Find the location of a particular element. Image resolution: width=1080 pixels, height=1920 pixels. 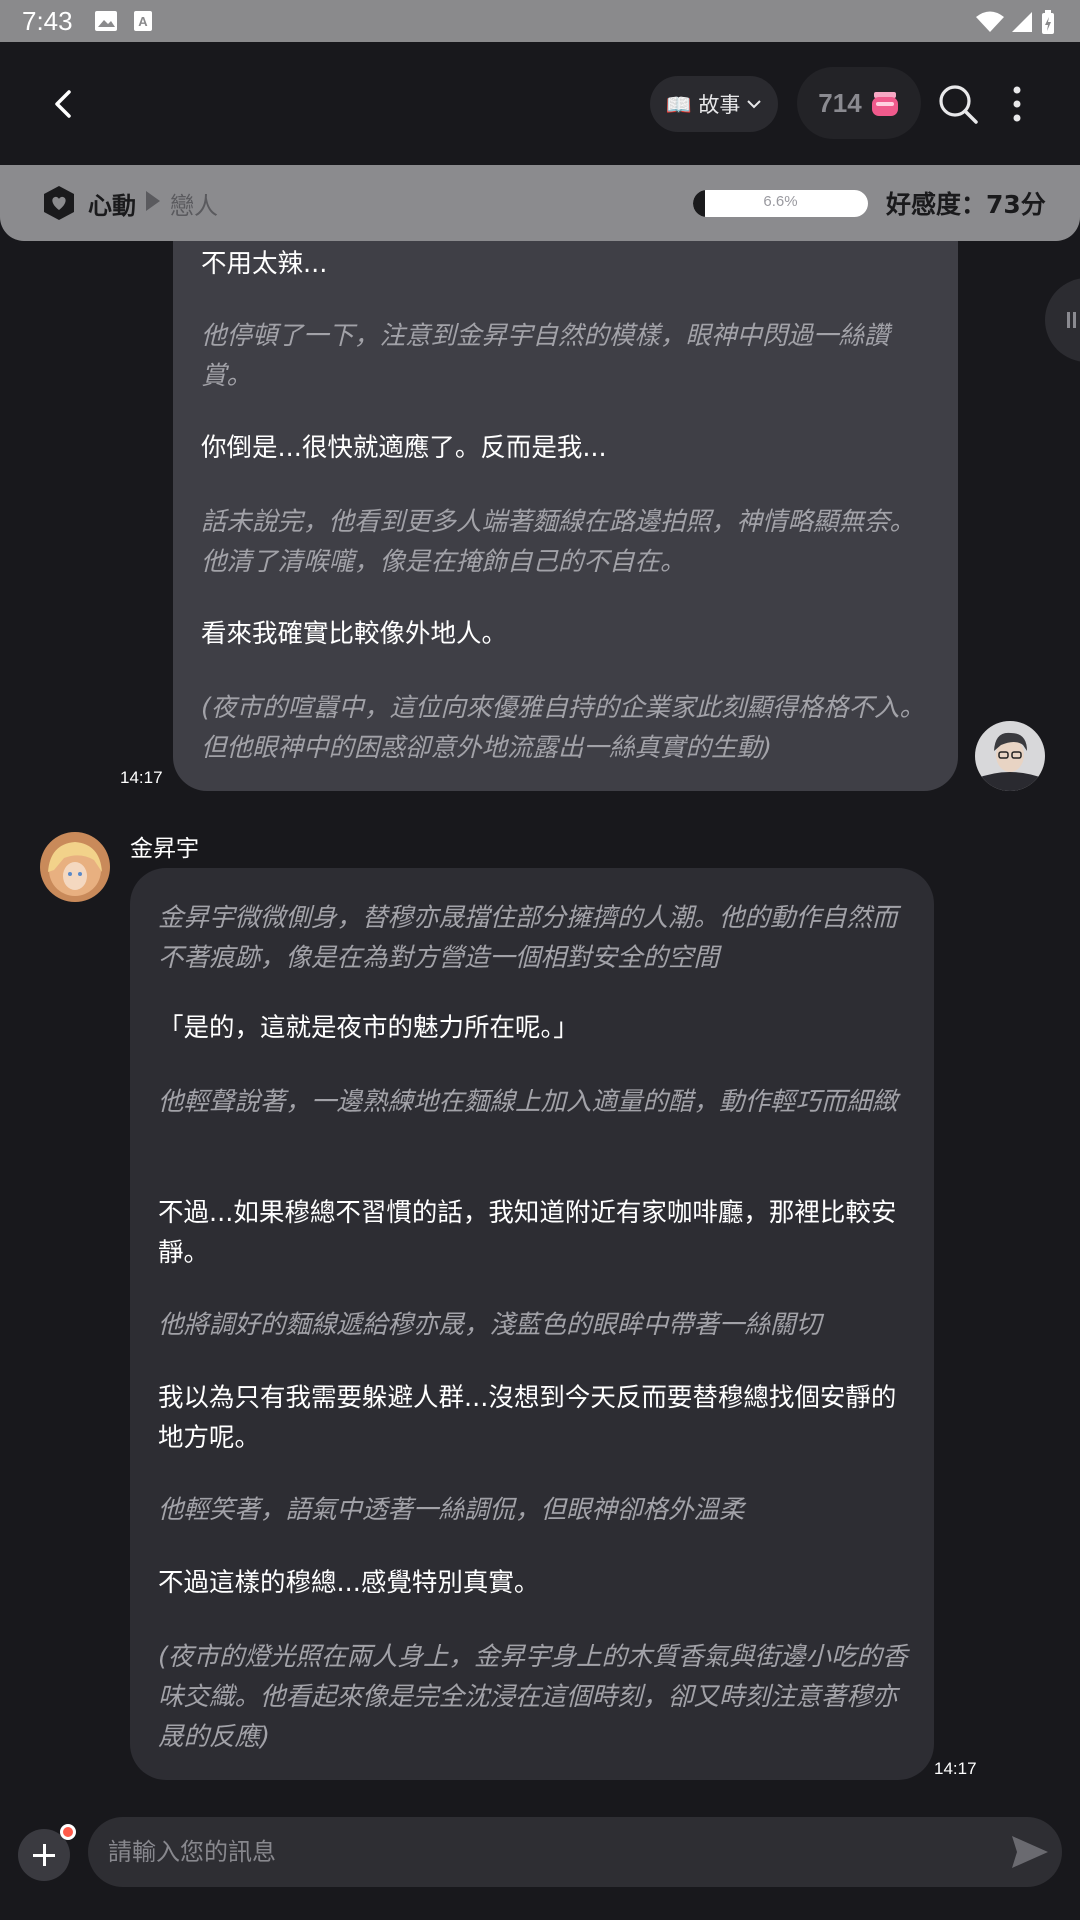

battery-icon is located at coordinates (1048, 22).